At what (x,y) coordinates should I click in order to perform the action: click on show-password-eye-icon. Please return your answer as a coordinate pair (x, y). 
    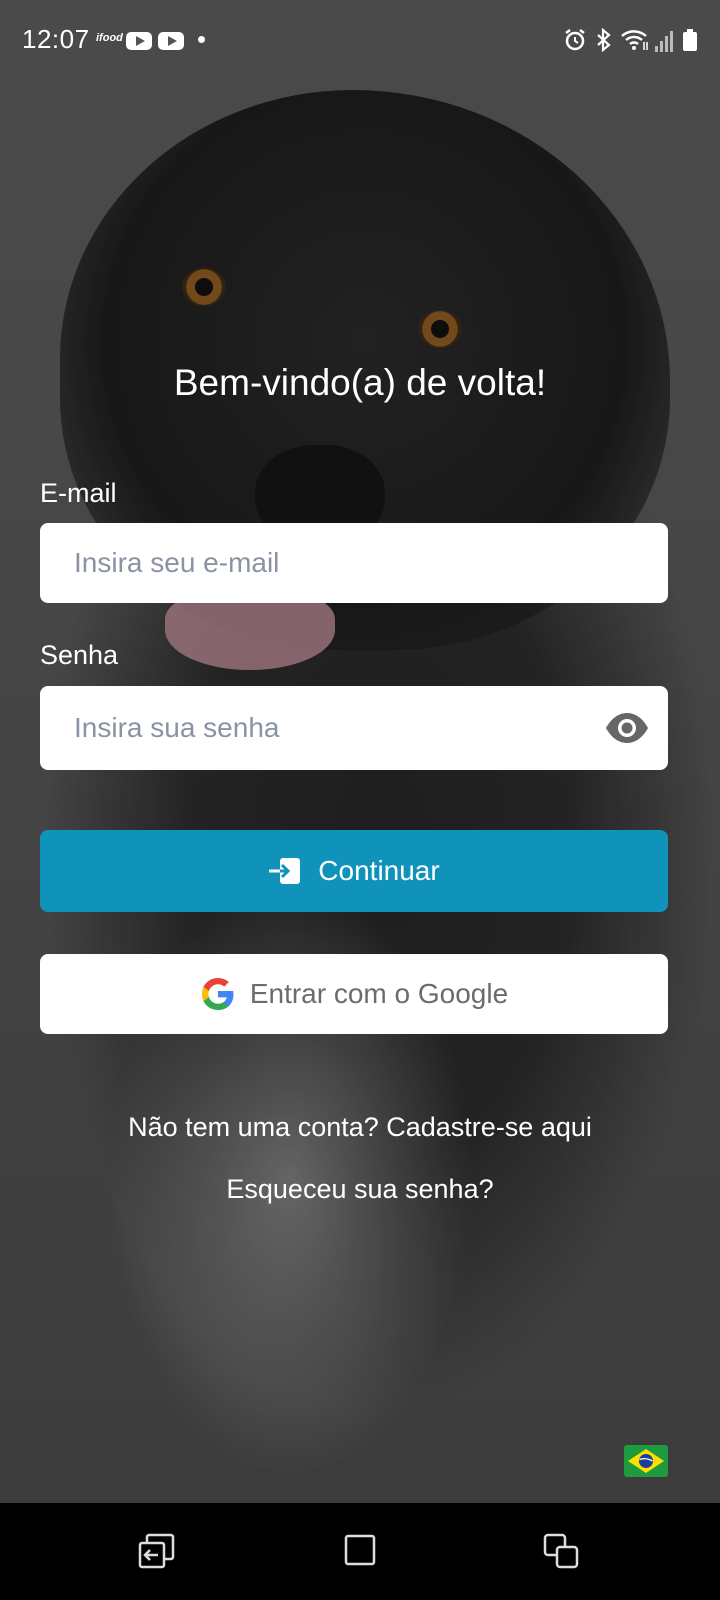
    Looking at the image, I should click on (627, 728).